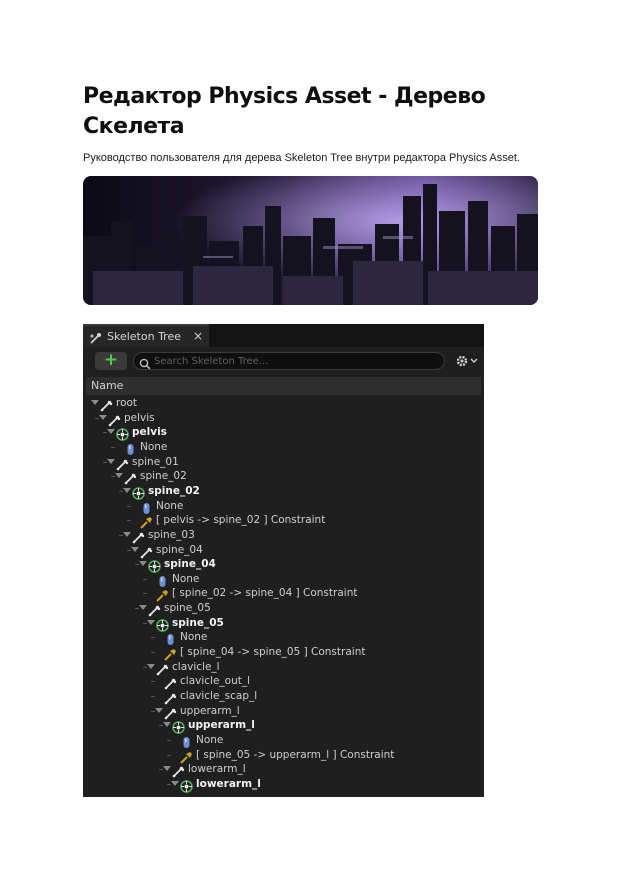  I want to click on tree-row-label: spine_03, so click(171, 534).